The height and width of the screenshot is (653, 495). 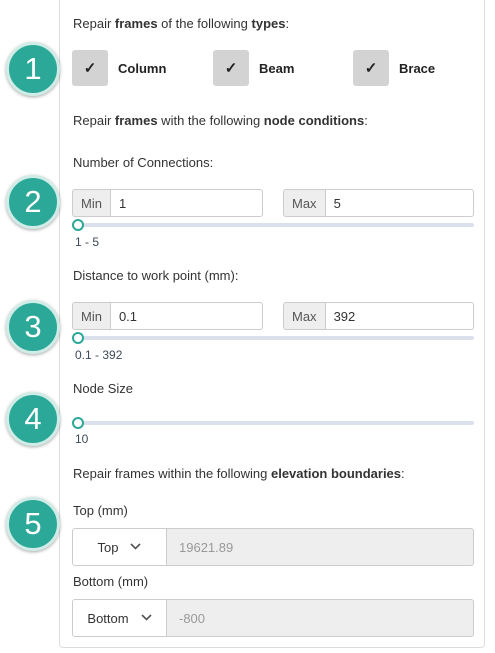 I want to click on beam-checkbox: ✓, so click(x=231, y=68).